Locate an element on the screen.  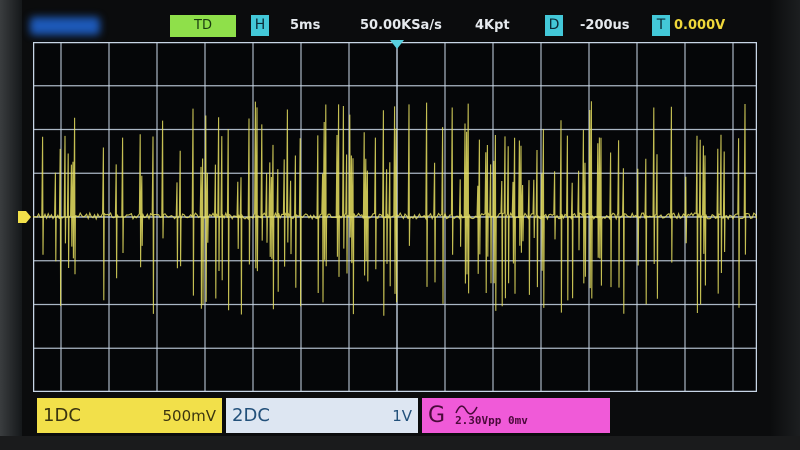
generator-label: G is located at coordinates (437, 415).